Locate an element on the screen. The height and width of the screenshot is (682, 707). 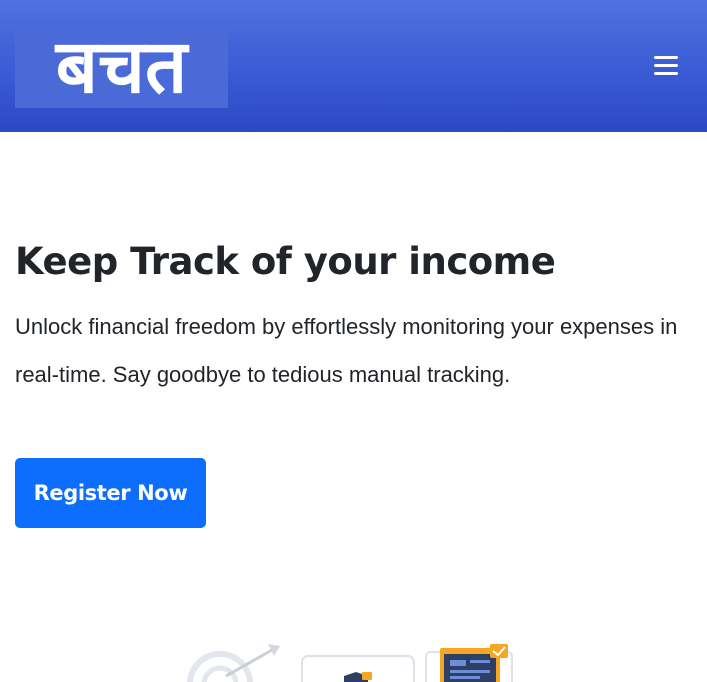
hamburger-icon is located at coordinates (666, 66).